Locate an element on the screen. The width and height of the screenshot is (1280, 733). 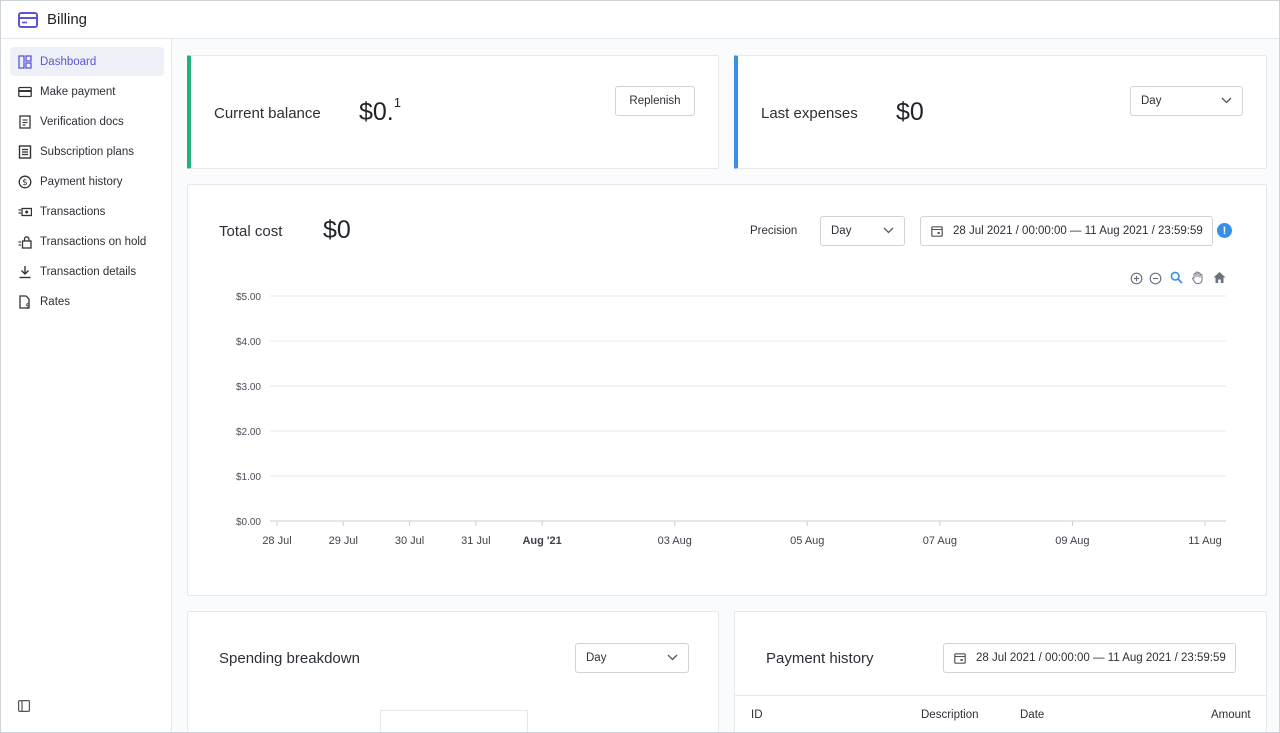
app-title: Billing is located at coordinates (67, 19).